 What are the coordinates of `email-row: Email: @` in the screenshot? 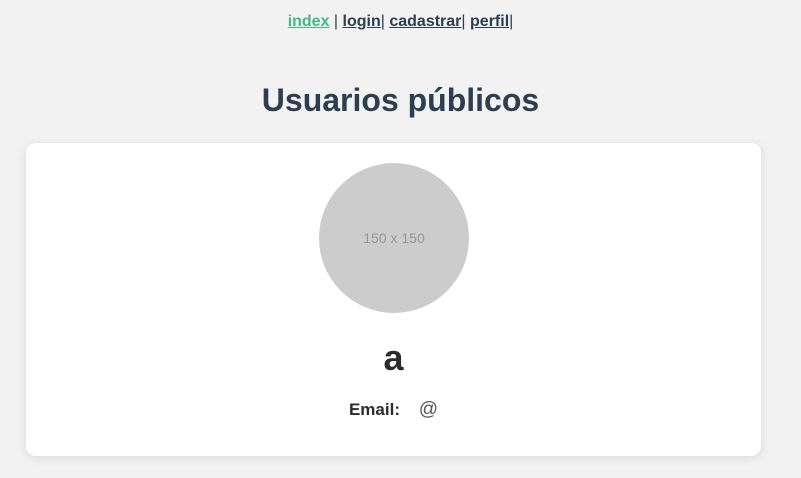 It's located at (393, 410).